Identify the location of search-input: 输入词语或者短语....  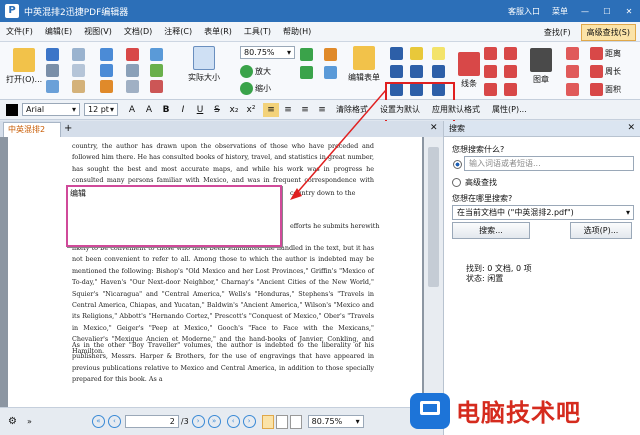
(549, 163).